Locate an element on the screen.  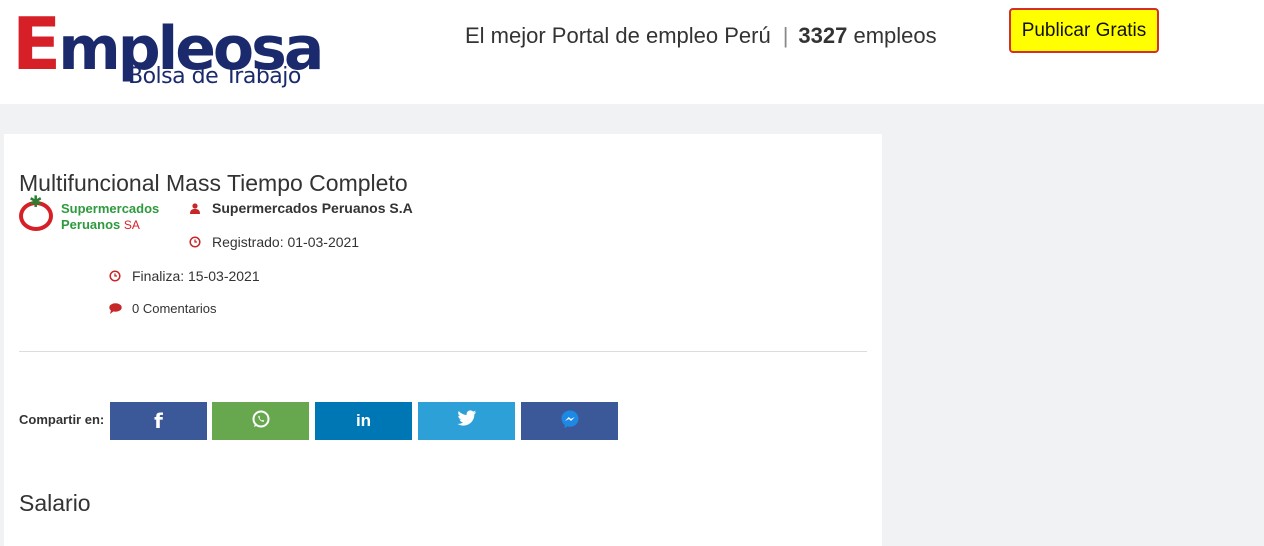
company-logo-line1: Supermercados is located at coordinates (110, 208).